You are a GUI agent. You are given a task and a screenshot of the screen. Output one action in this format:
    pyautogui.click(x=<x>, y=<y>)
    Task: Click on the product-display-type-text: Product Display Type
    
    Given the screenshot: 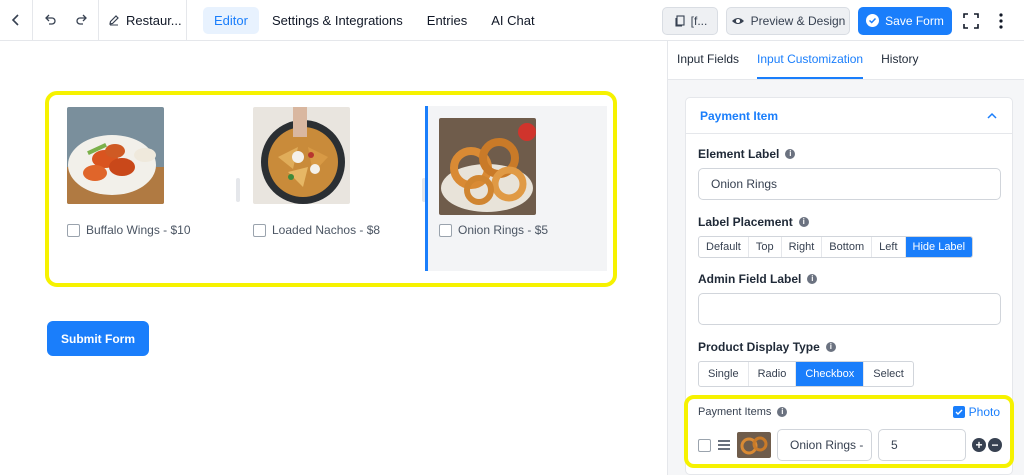 What is the action you would take?
    pyautogui.click(x=759, y=347)
    